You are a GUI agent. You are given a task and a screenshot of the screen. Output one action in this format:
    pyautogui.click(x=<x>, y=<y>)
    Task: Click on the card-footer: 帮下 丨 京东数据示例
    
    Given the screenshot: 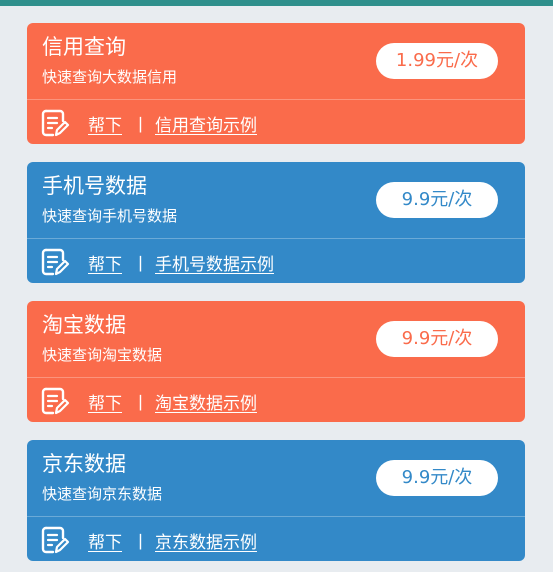 What is the action you would take?
    pyautogui.click(x=148, y=540)
    